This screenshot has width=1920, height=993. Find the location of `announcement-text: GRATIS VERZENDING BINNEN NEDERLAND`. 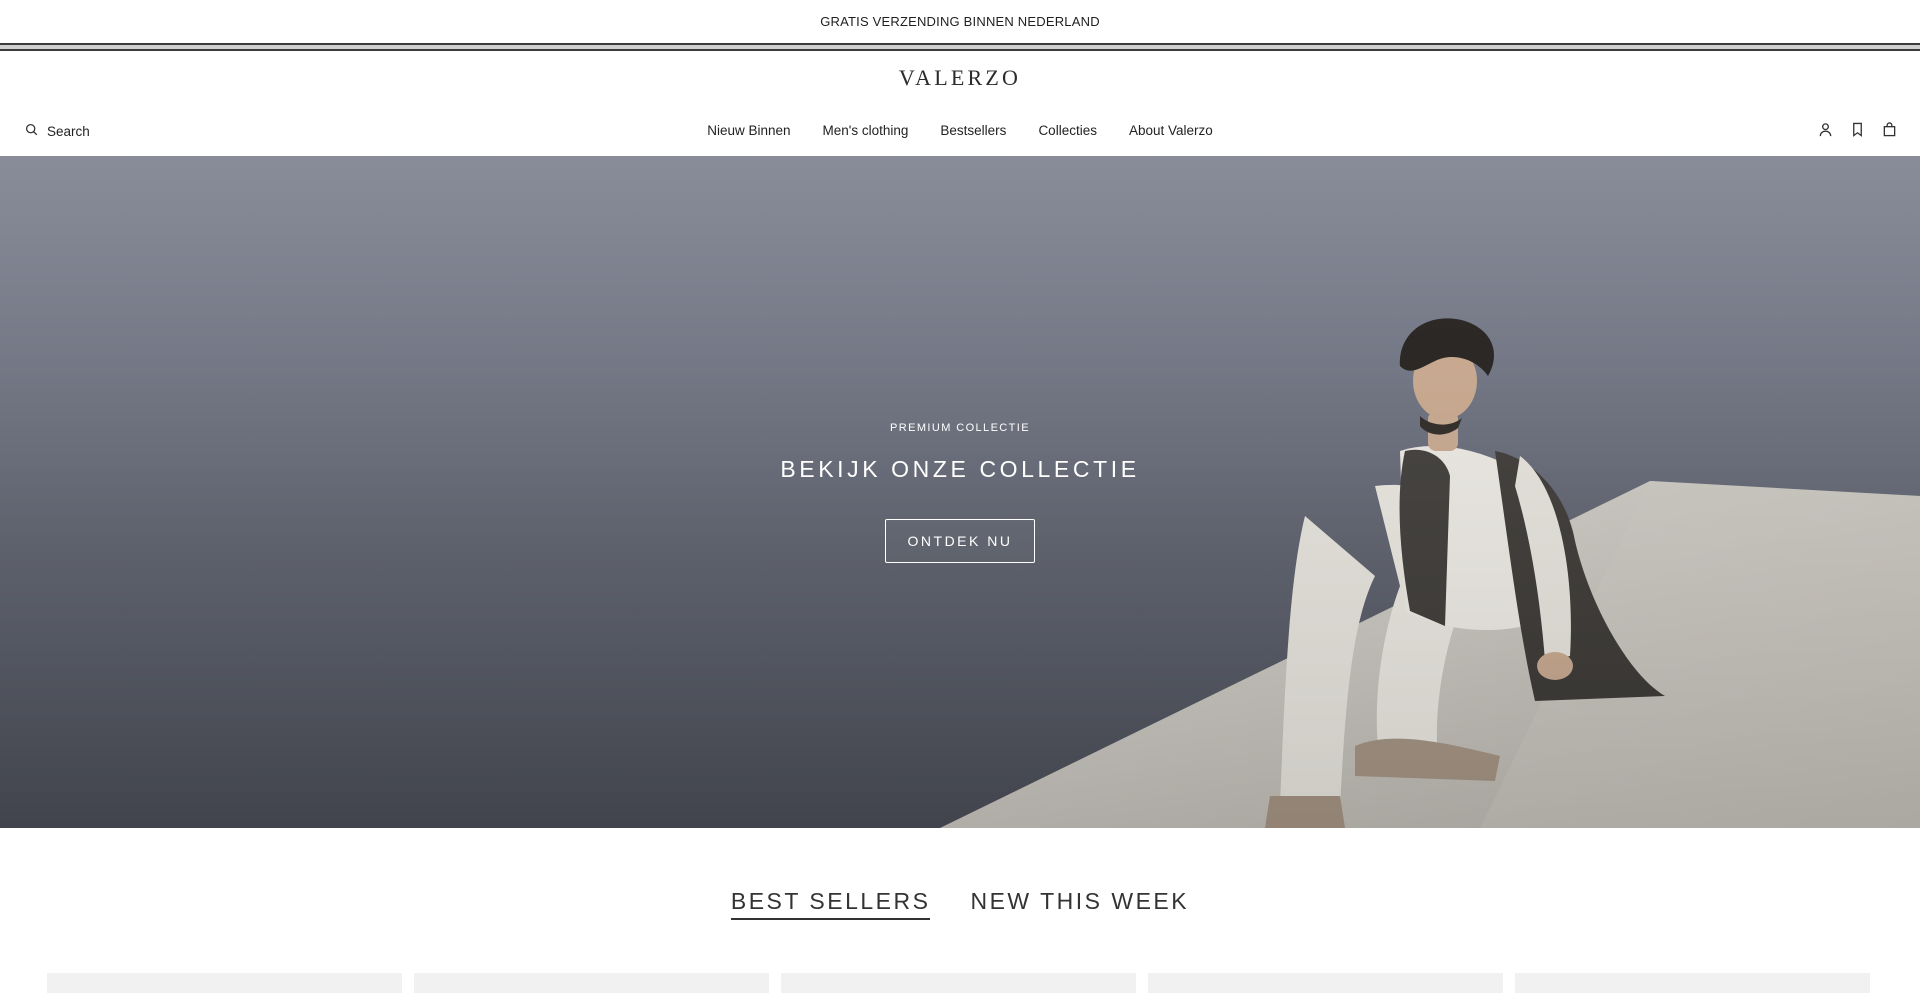

announcement-text: GRATIS VERZENDING BINNEN NEDERLAND is located at coordinates (960, 21).